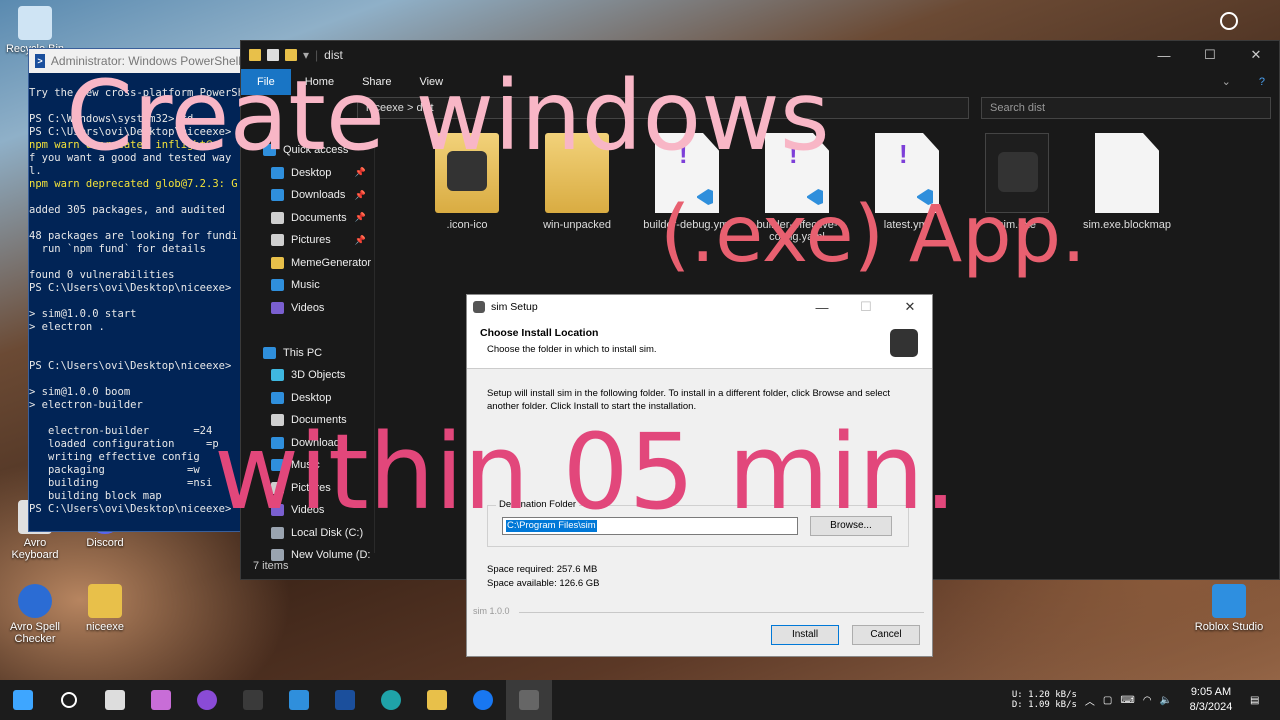  I want to click on start-button, so click(23, 700).